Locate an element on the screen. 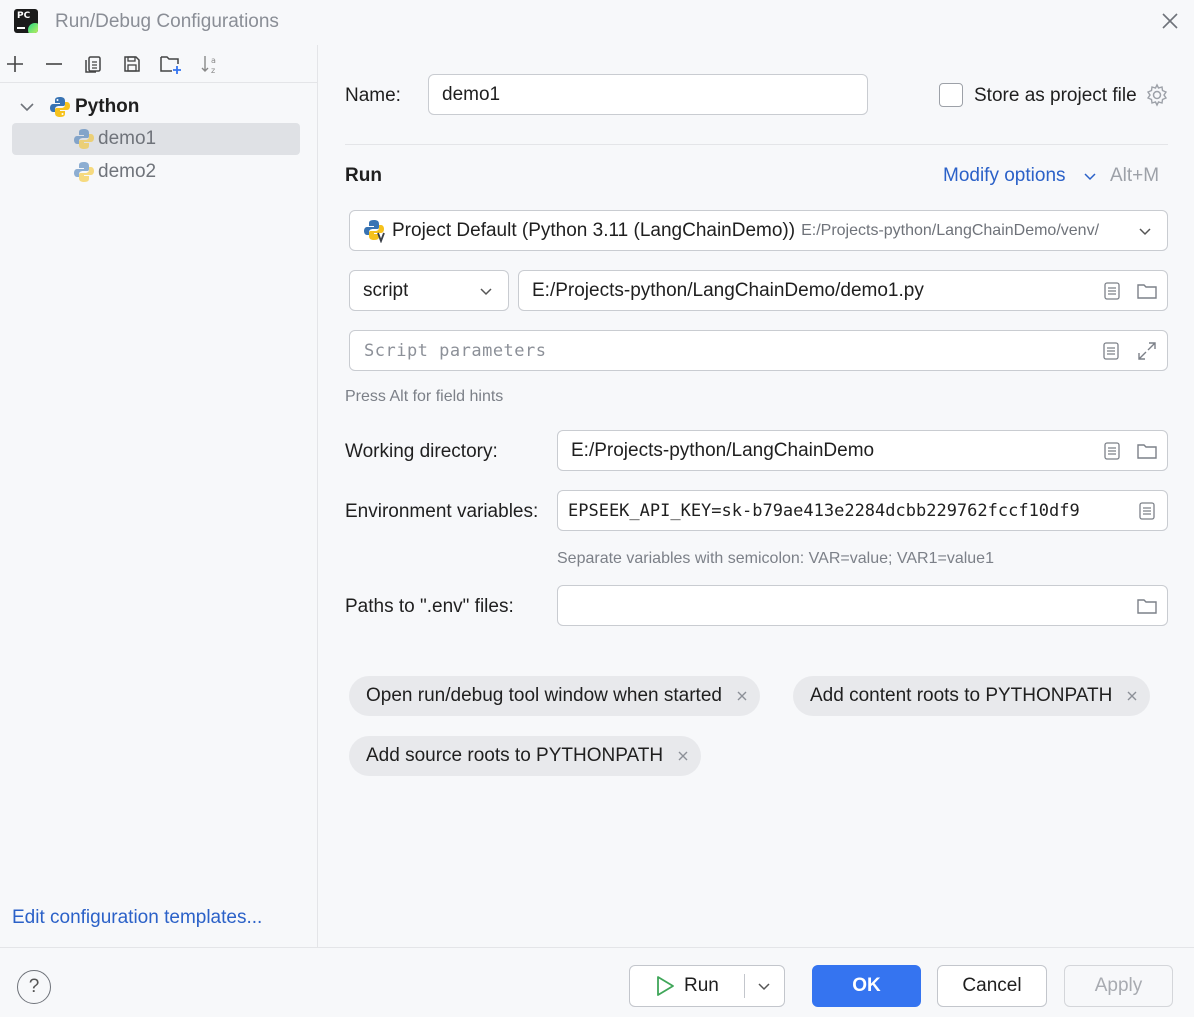  save-icon is located at coordinates (132, 64).